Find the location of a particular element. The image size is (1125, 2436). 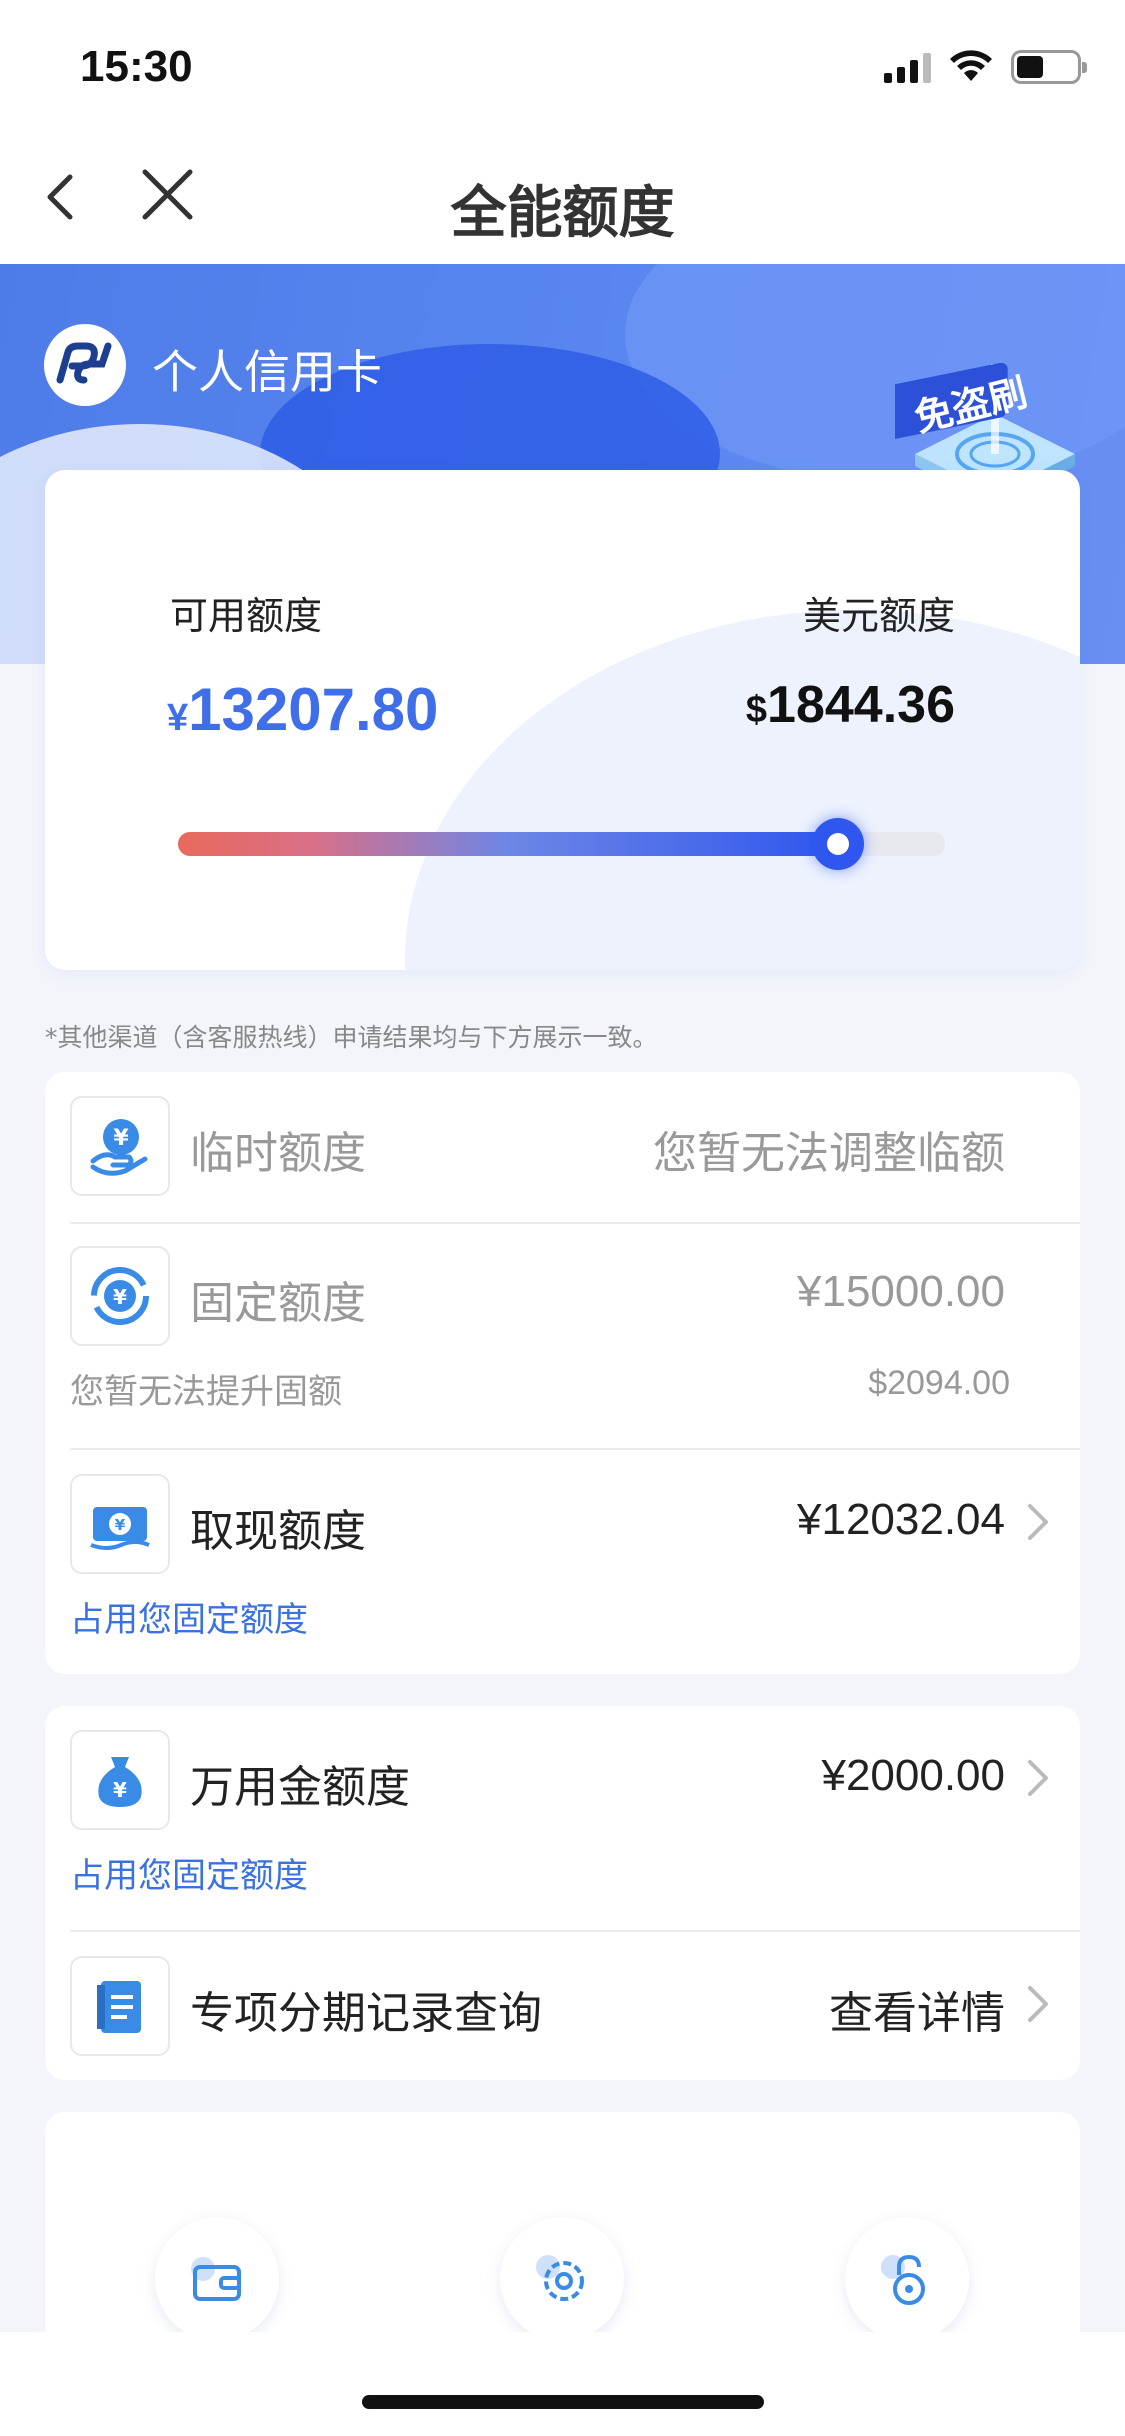

wanyongjin-limit-value: ¥2000.00 is located at coordinates (913, 1775).